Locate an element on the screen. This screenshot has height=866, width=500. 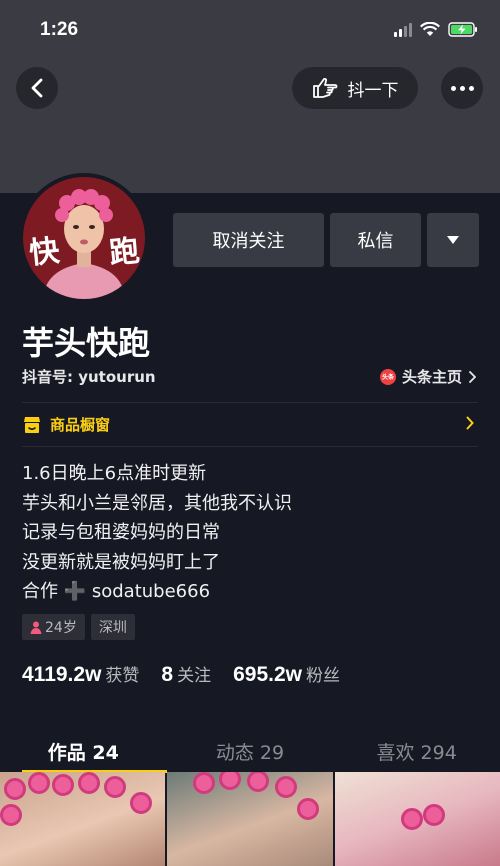
wifi-icon is located at coordinates (430, 29).